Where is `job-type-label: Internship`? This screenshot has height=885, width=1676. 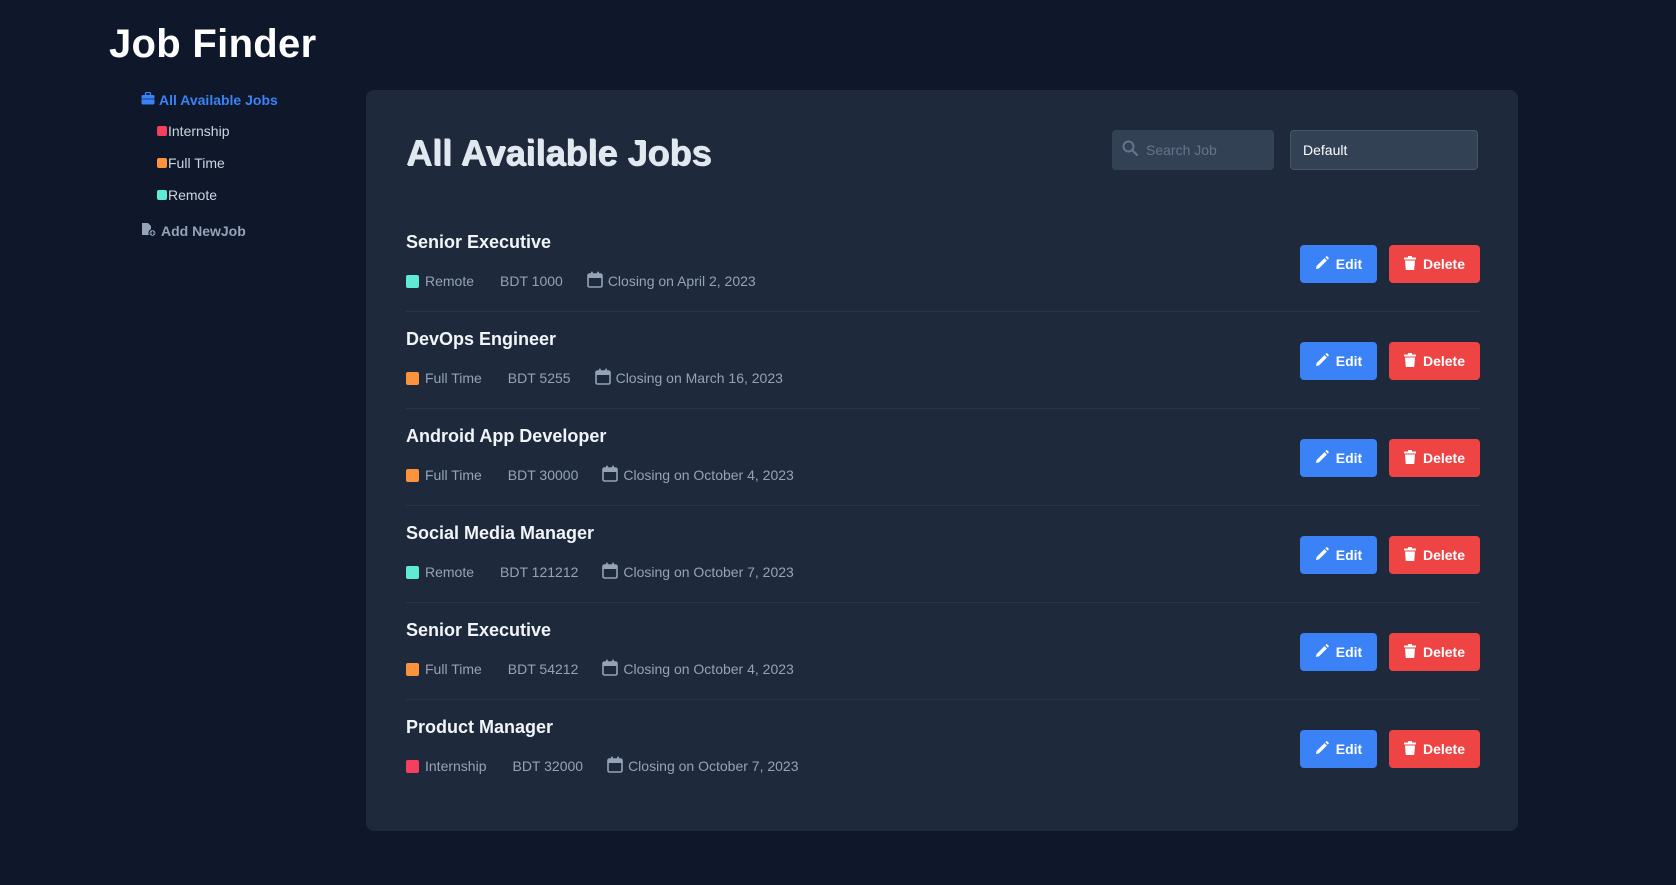 job-type-label: Internship is located at coordinates (456, 766).